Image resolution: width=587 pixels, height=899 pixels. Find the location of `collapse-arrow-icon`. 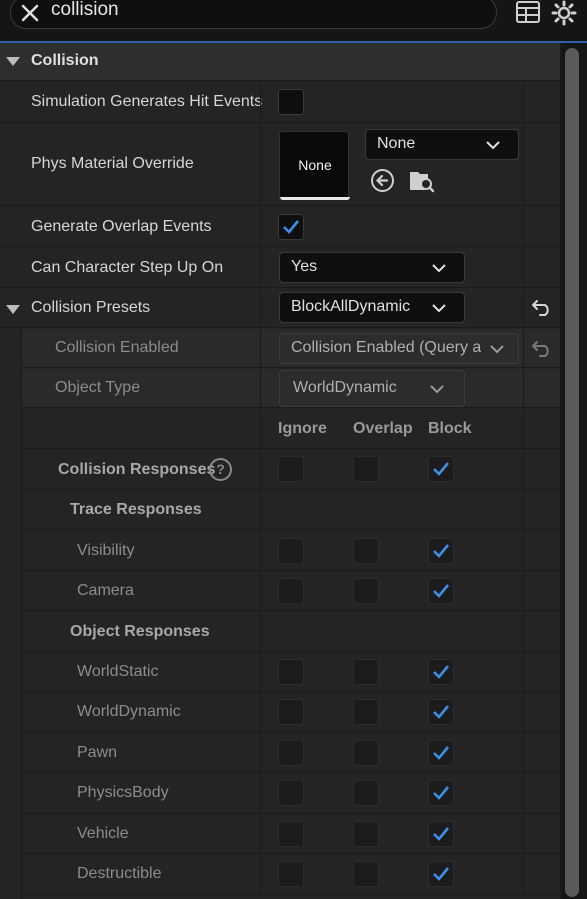

collapse-arrow-icon is located at coordinates (13, 61).